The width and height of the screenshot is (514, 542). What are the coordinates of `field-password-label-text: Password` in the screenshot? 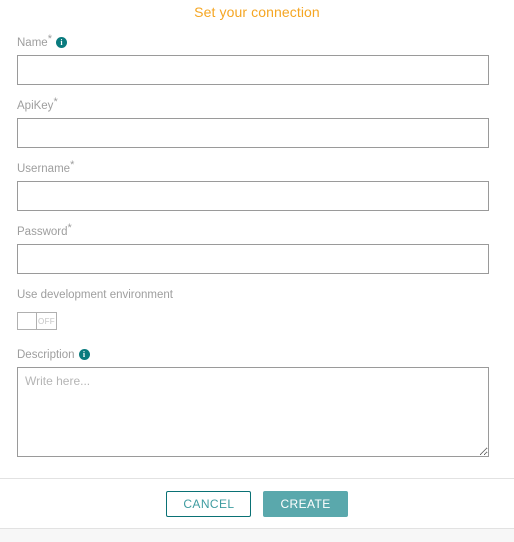 It's located at (42, 232).